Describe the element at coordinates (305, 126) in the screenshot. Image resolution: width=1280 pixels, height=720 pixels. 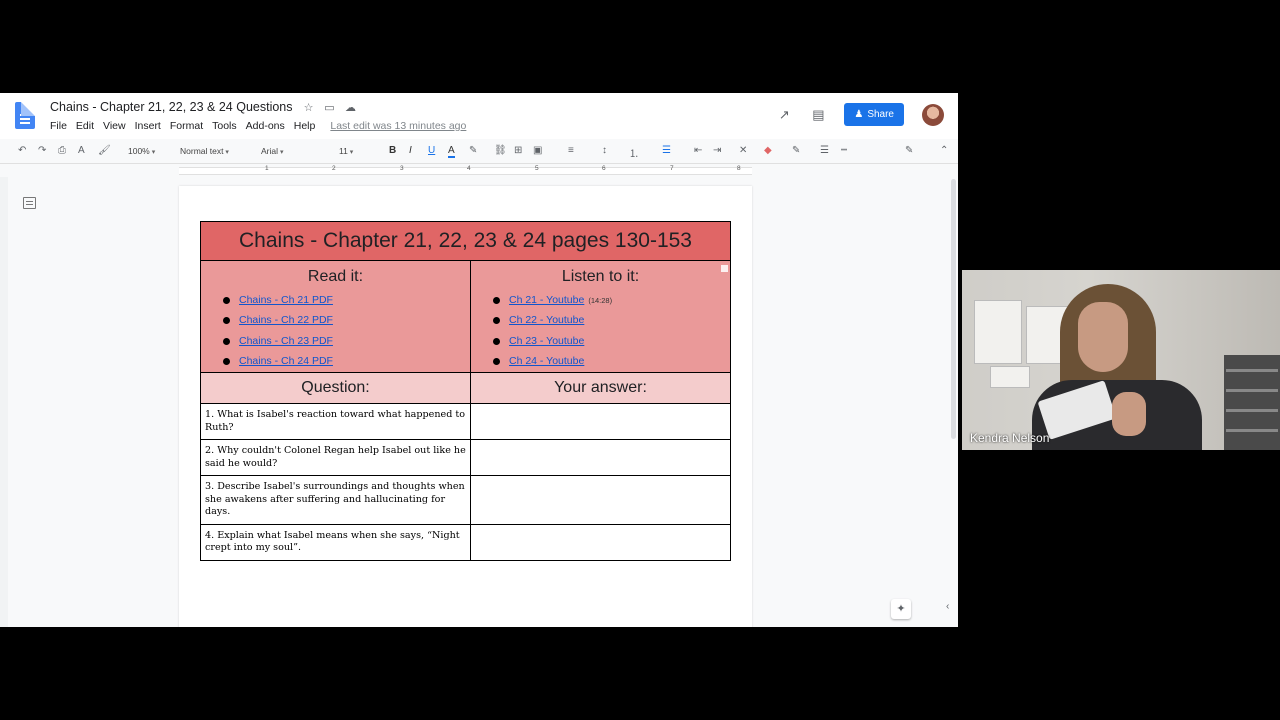
I see `menu-help: Help` at that location.